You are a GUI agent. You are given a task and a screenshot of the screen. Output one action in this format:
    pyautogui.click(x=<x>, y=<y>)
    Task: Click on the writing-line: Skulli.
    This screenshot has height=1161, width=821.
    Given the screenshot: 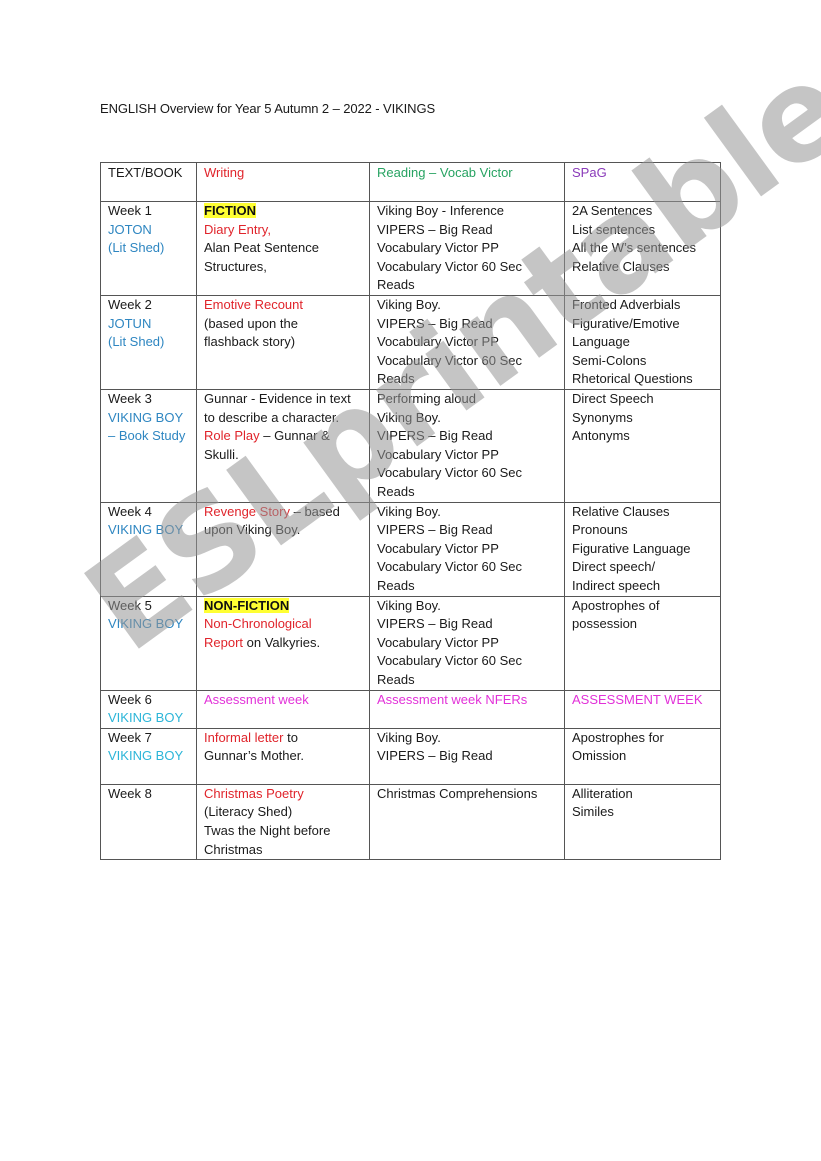 What is the action you would take?
    pyautogui.click(x=221, y=454)
    